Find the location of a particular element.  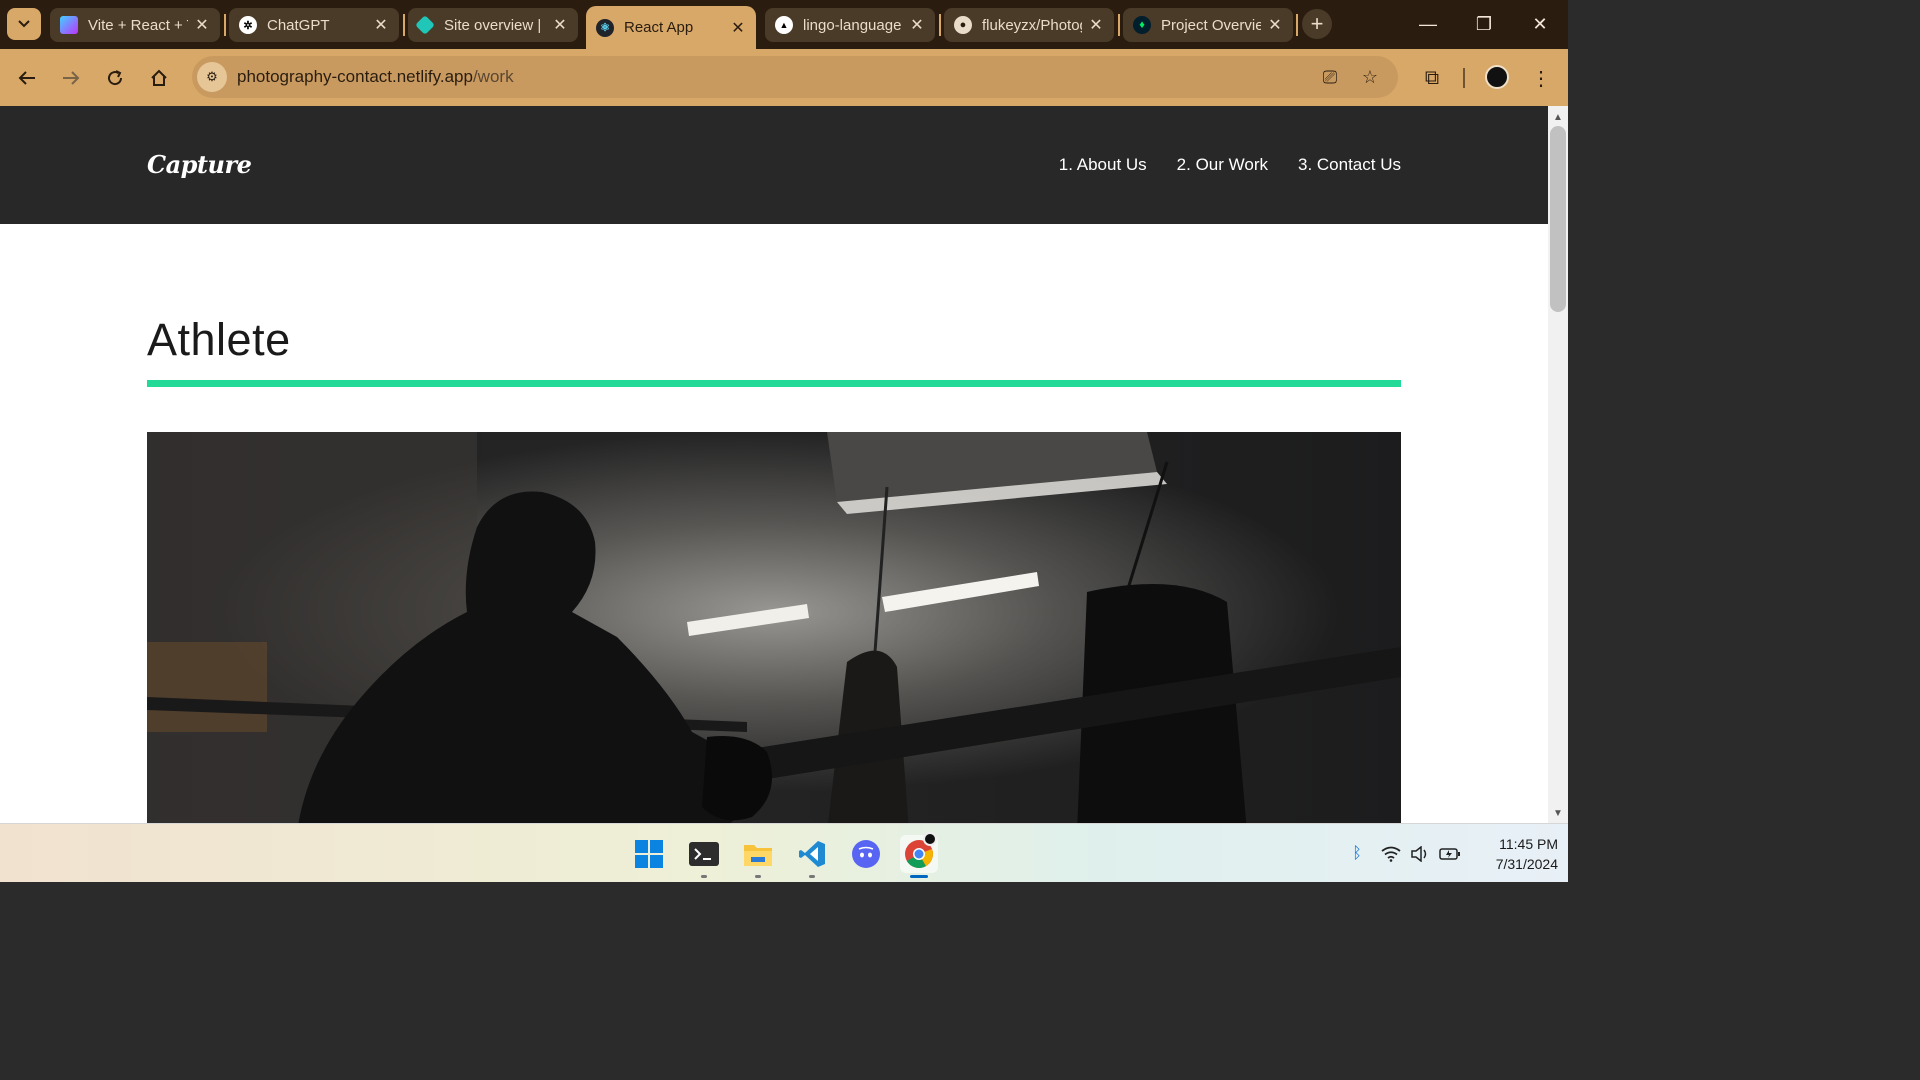

url-text: photography-contact.netlify.app/work is located at coordinates (375, 77).